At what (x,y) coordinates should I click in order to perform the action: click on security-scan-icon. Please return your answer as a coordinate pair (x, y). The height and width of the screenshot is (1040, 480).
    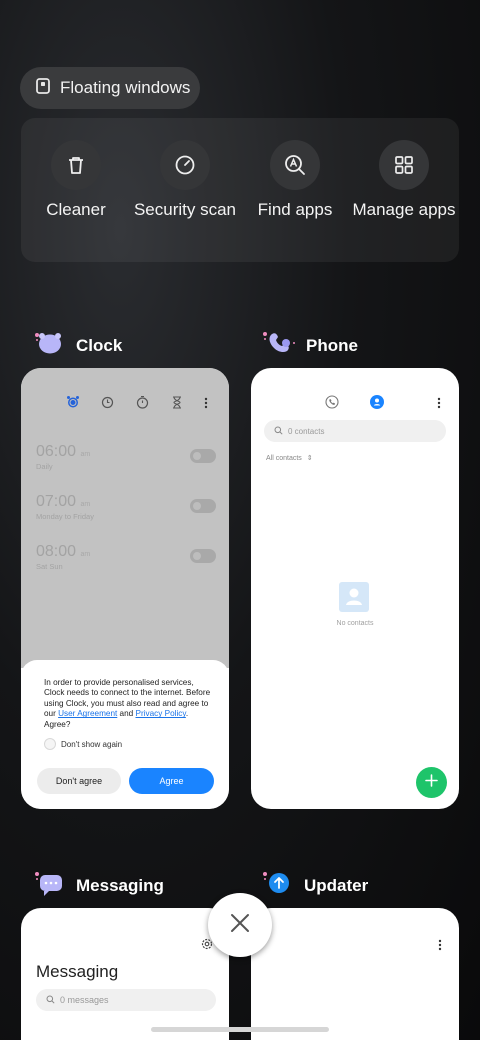
    Looking at the image, I should click on (185, 165).